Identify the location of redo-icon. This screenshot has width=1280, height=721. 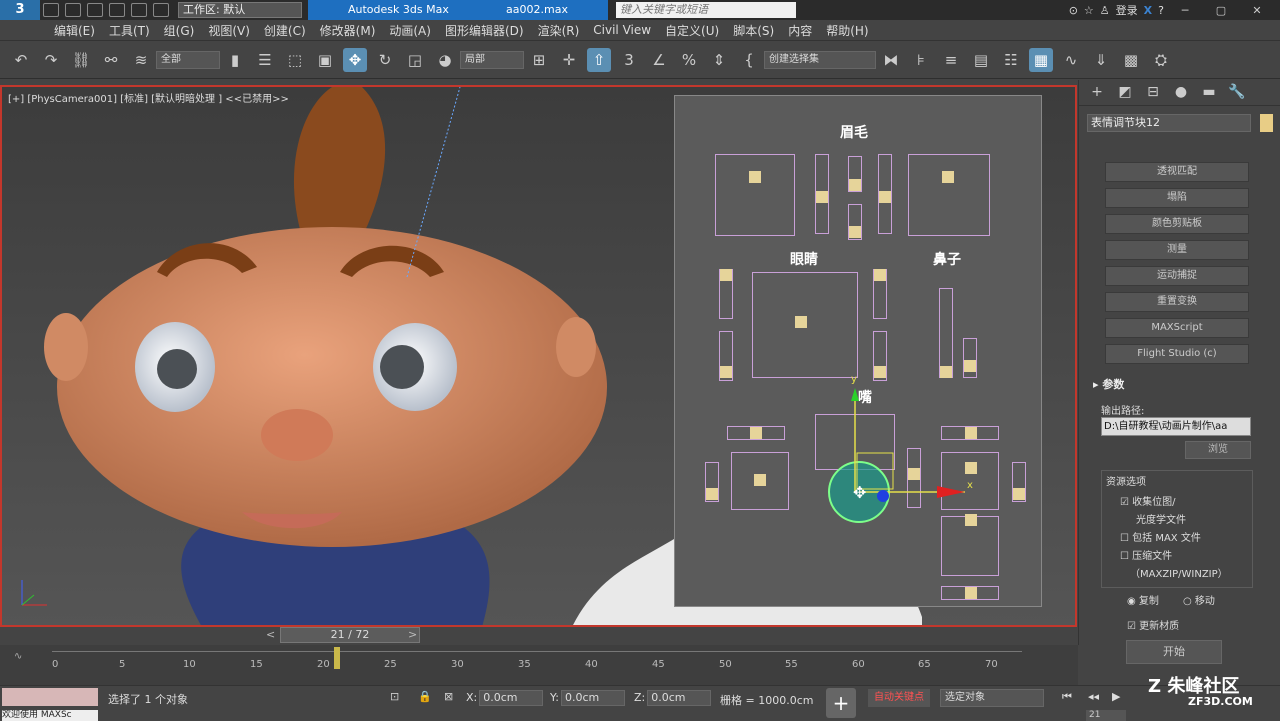
(139, 10).